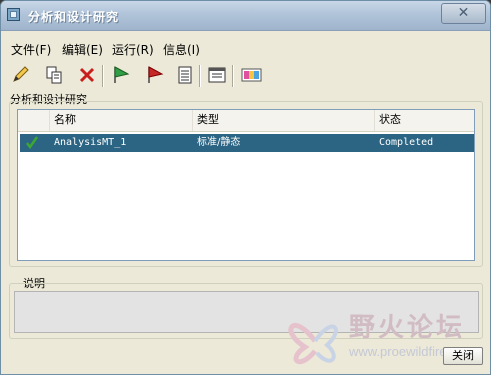 Image resolution: width=491 pixels, height=375 pixels. I want to click on red-flag-icon, so click(156, 74).